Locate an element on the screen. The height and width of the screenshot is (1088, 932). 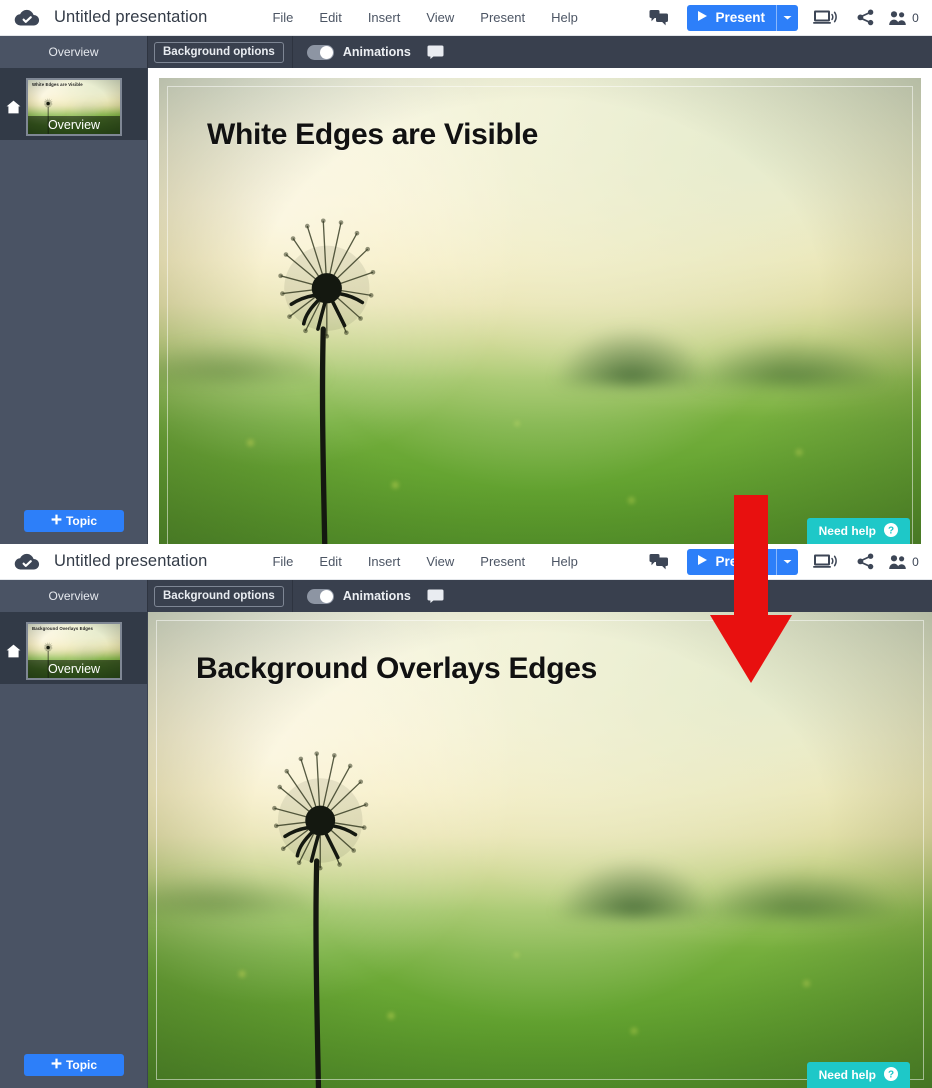
panel-divider is located at coordinates (466, 546).